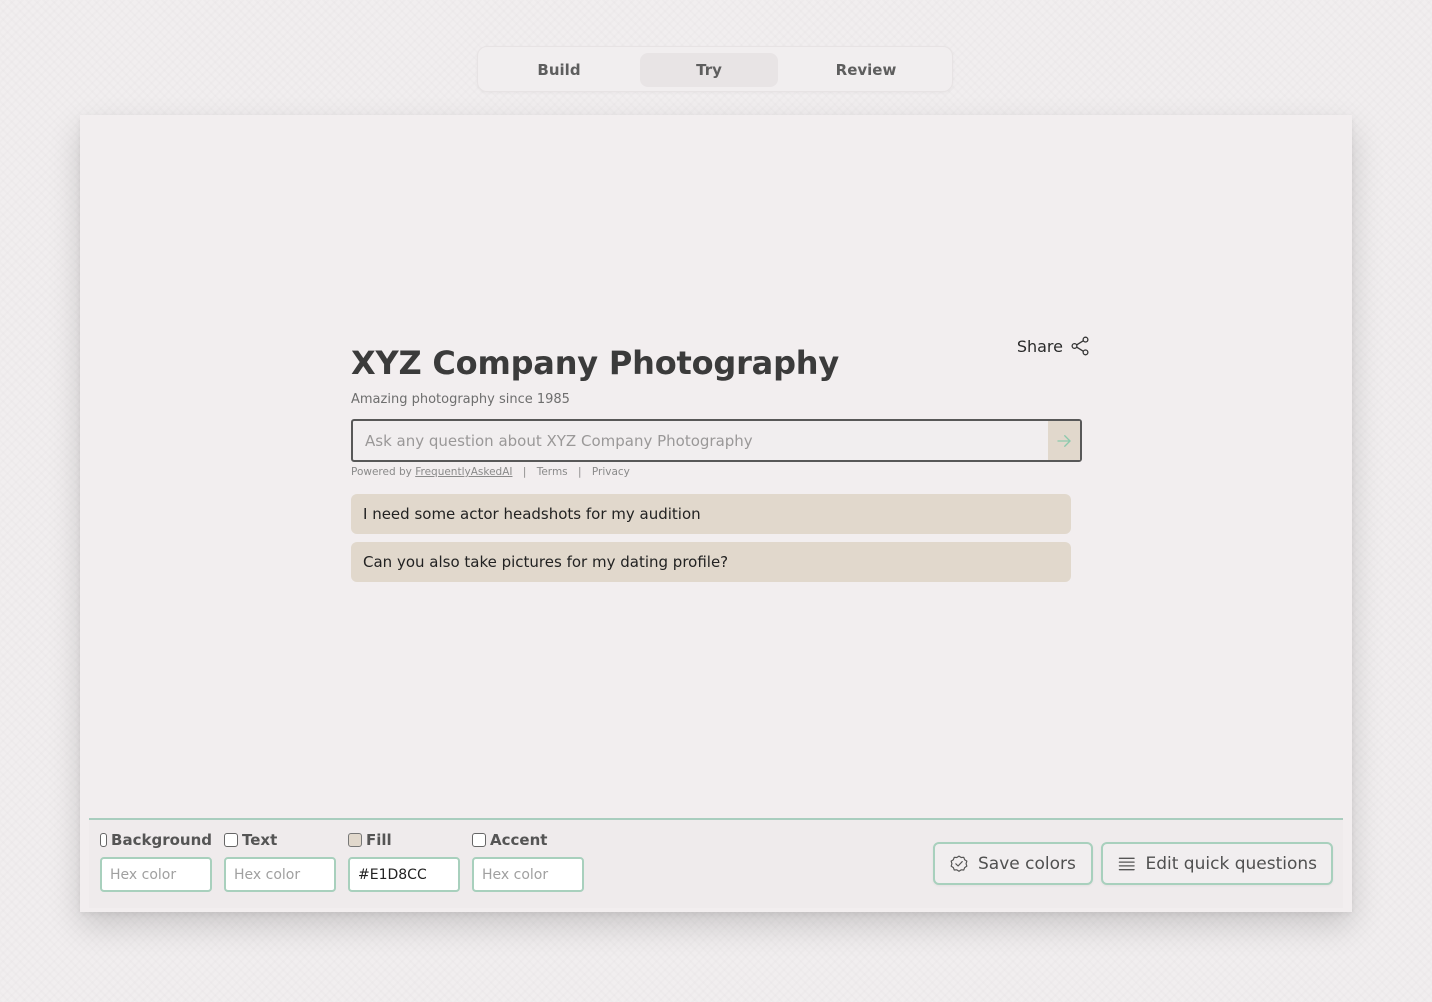 Image resolution: width=1432 pixels, height=1002 pixels. I want to click on privacy-link: Privacy, so click(611, 472).